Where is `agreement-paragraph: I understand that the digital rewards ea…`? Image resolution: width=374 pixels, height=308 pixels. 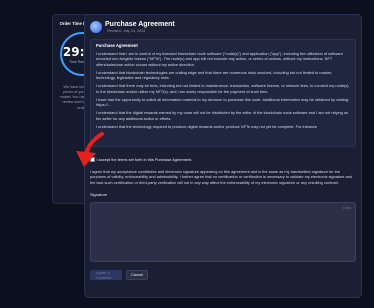 agreement-paragraph: I understand that the digital rewards ea… is located at coordinates (222, 115).